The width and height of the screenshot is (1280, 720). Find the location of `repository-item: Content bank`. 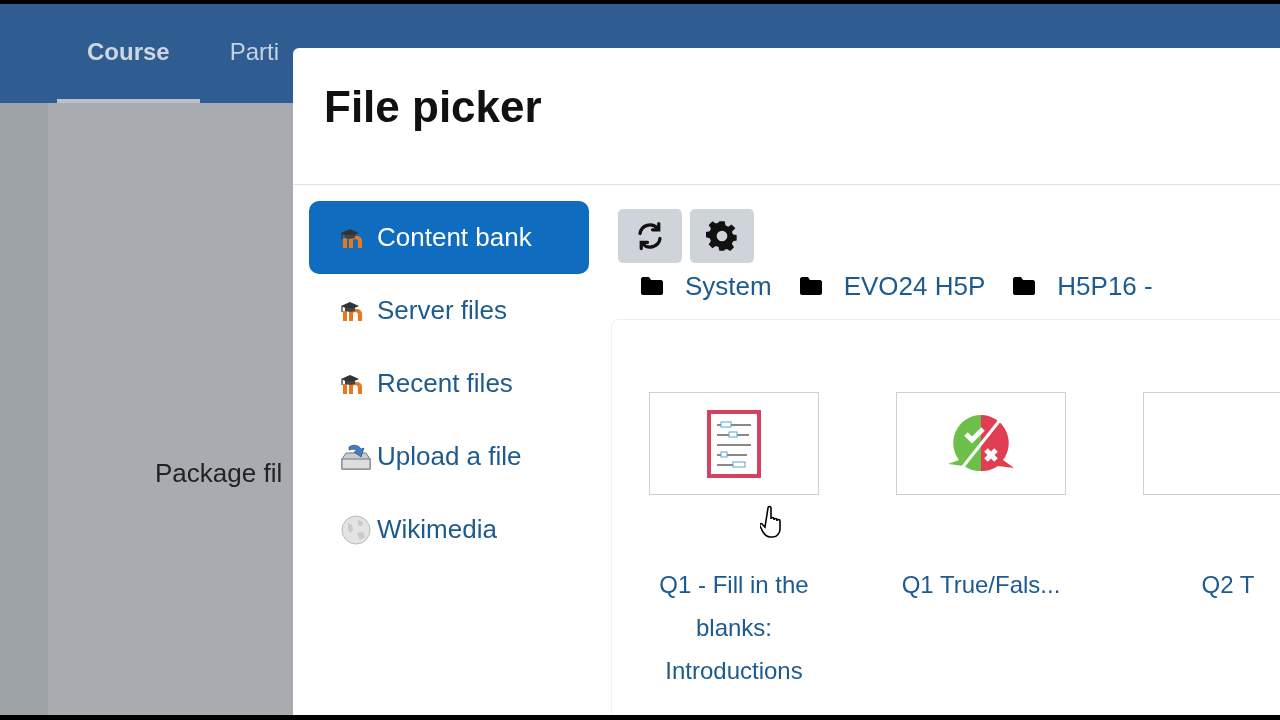

repository-item: Content bank is located at coordinates (449, 237).